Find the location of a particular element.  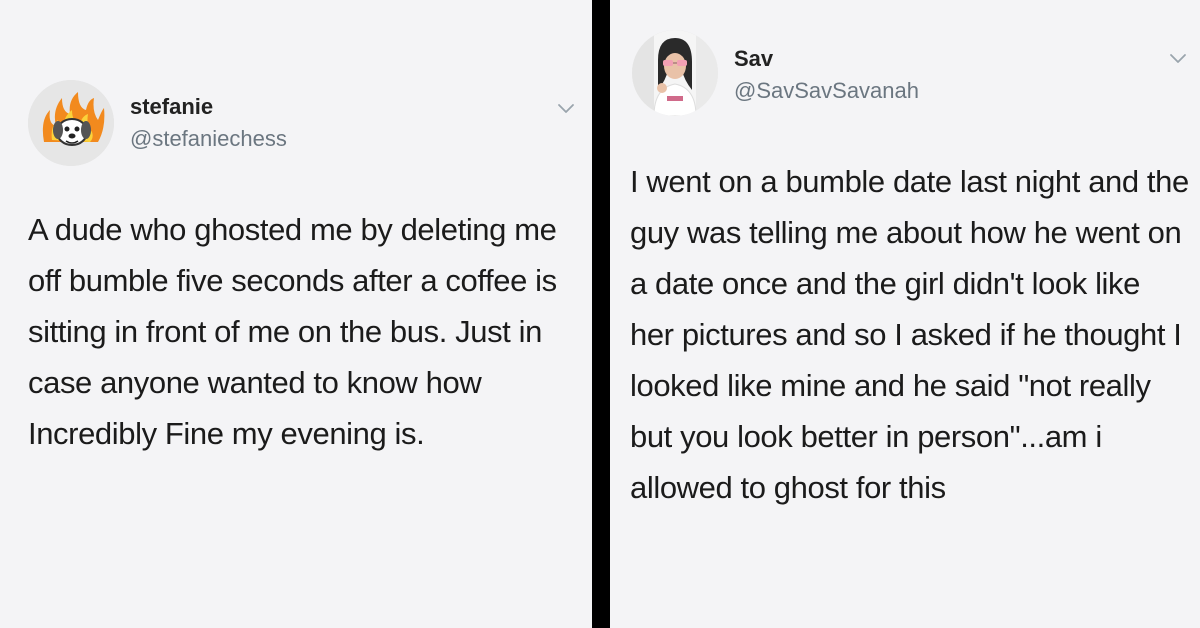

display-name: stefanie is located at coordinates (171, 107).